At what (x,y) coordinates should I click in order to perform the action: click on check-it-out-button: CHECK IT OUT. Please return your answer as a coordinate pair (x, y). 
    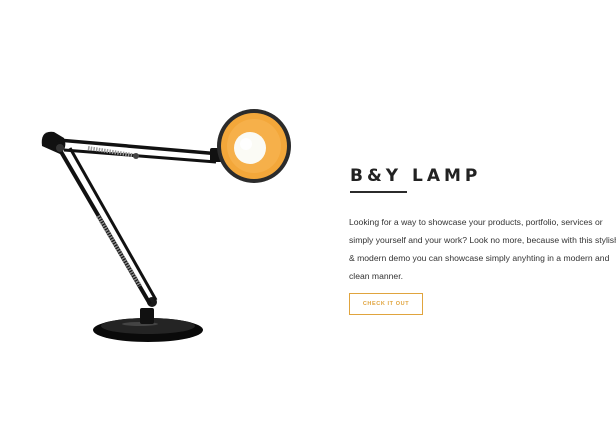
    Looking at the image, I should click on (386, 304).